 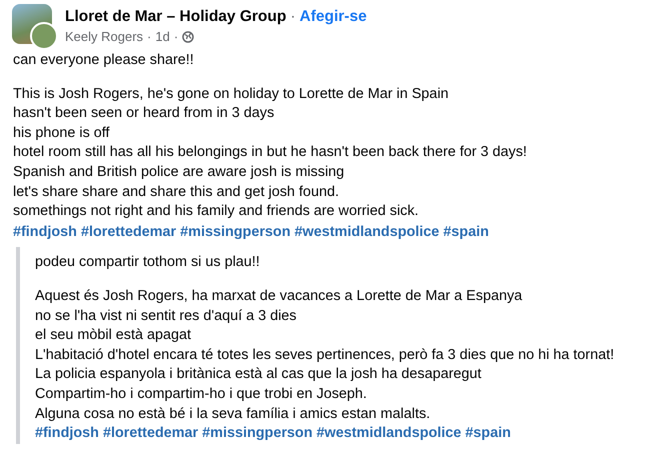 I want to click on post-text: Spanish and British police are aware josh is missing, so click(x=179, y=172).